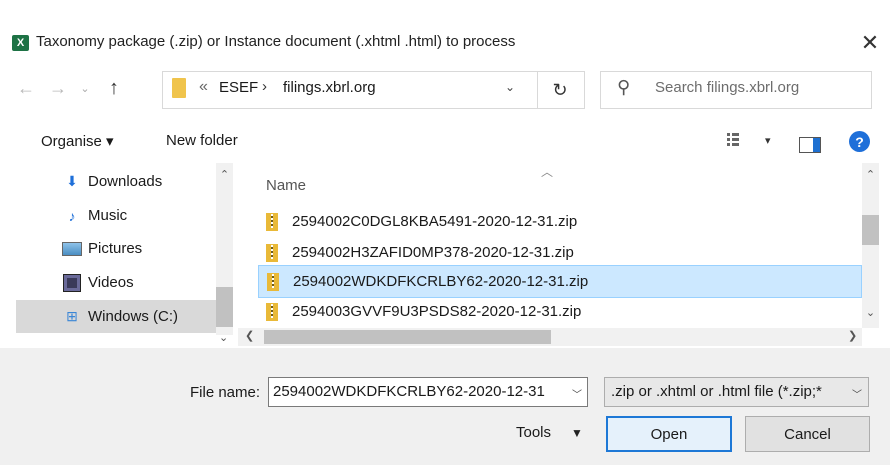 Image resolution: width=890 pixels, height=465 pixels. I want to click on nav-item-downloads: ⬇ Downloads, so click(116, 181).